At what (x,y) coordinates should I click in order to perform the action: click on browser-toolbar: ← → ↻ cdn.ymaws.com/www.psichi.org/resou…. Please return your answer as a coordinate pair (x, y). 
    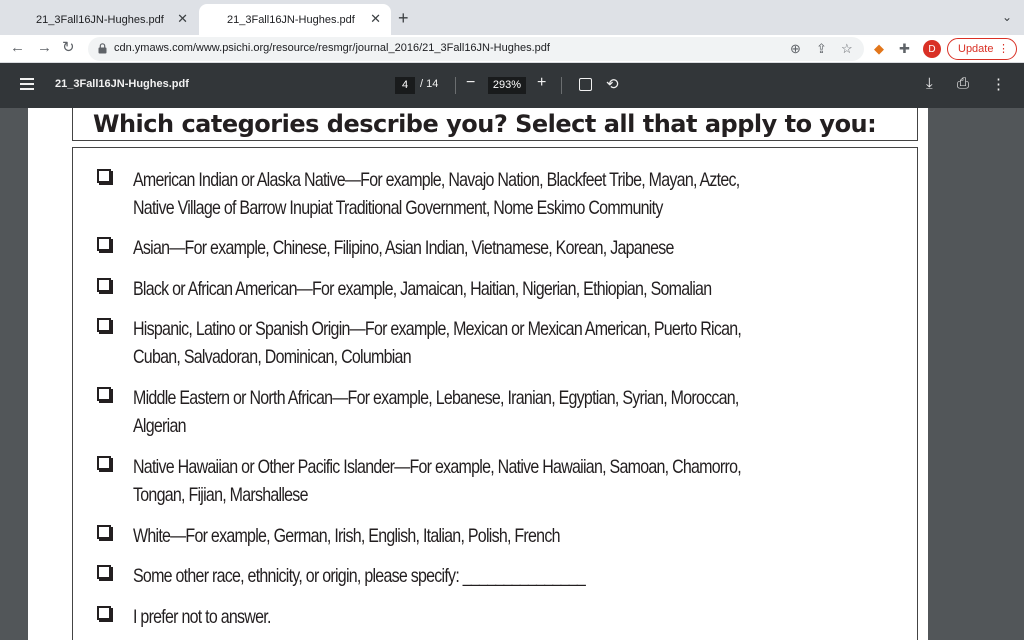
    Looking at the image, I should click on (512, 49).